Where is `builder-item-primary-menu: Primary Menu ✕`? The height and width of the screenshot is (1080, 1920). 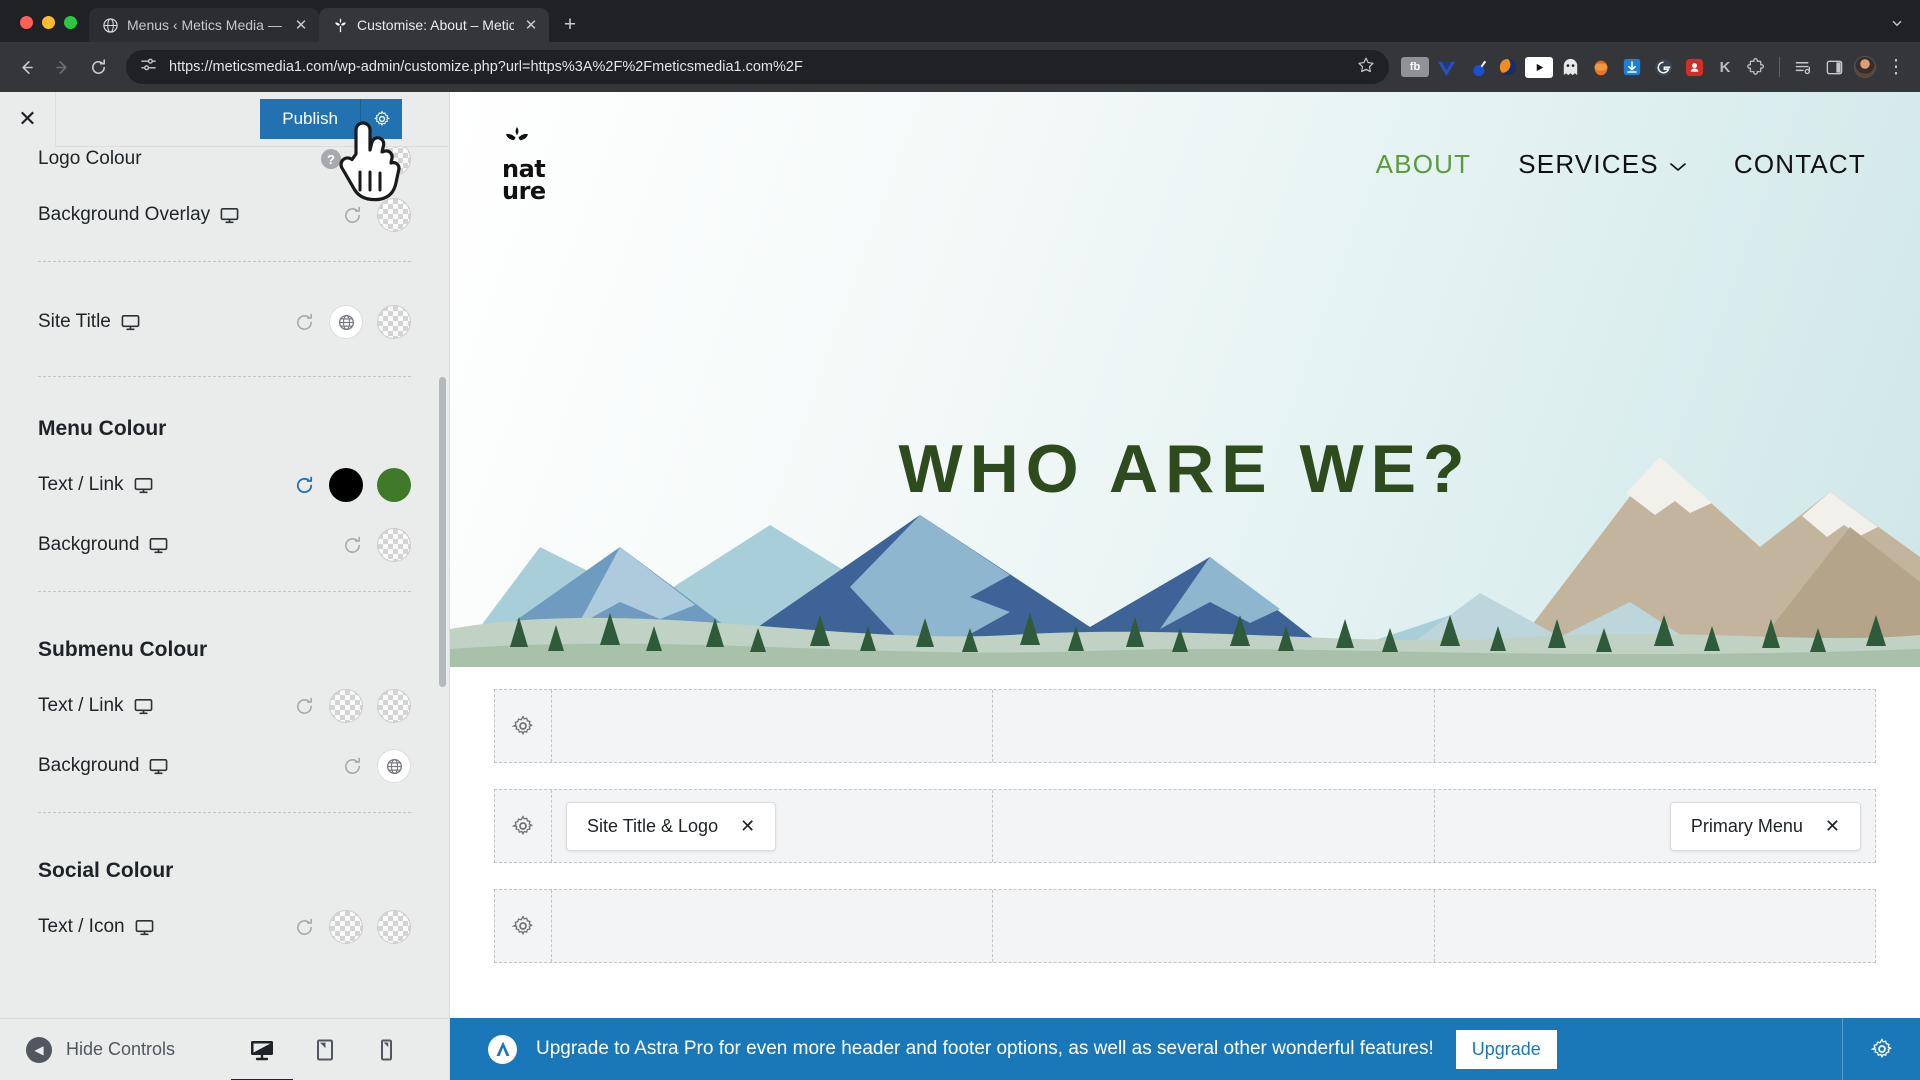
builder-item-primary-menu: Primary Menu ✕ is located at coordinates (1765, 826).